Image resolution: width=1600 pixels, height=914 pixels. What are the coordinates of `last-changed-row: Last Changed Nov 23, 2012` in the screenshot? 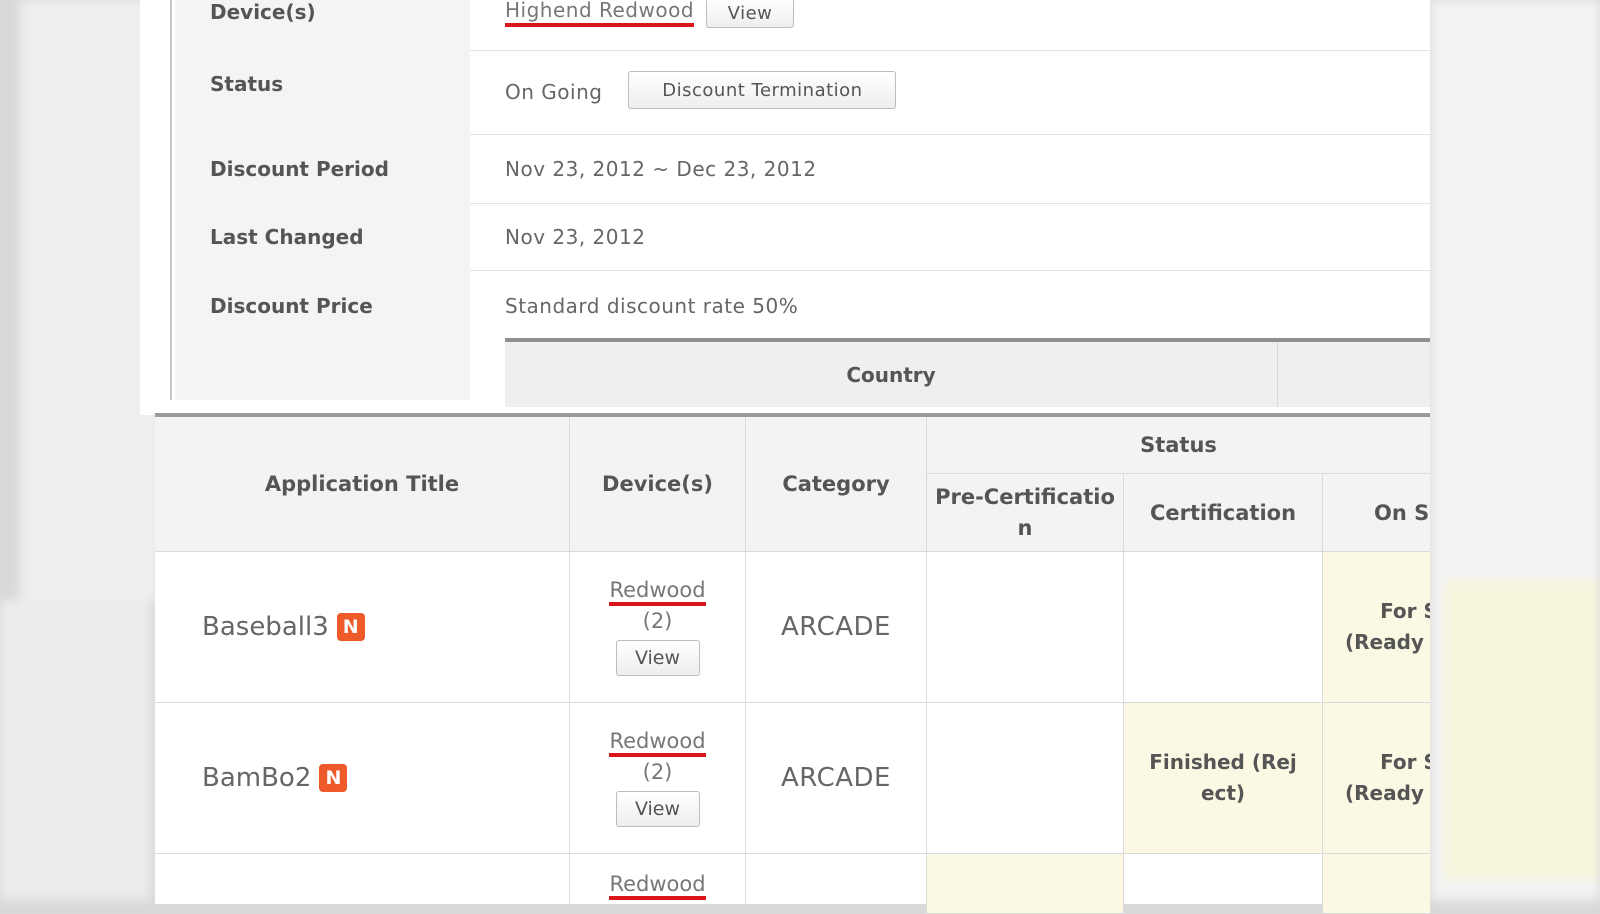 It's located at (802, 237).